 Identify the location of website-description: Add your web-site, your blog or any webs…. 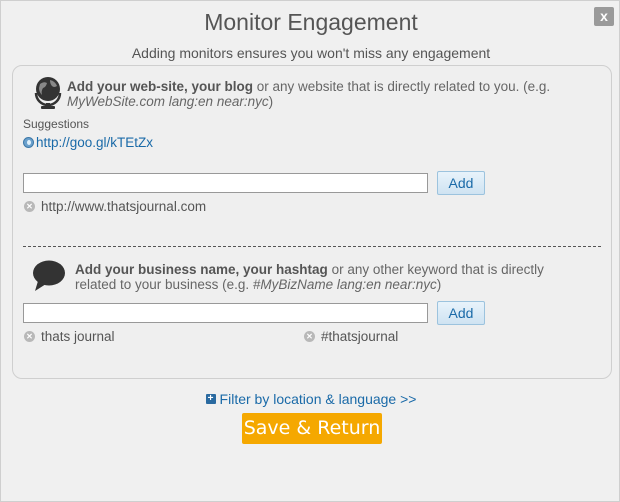
(327, 94).